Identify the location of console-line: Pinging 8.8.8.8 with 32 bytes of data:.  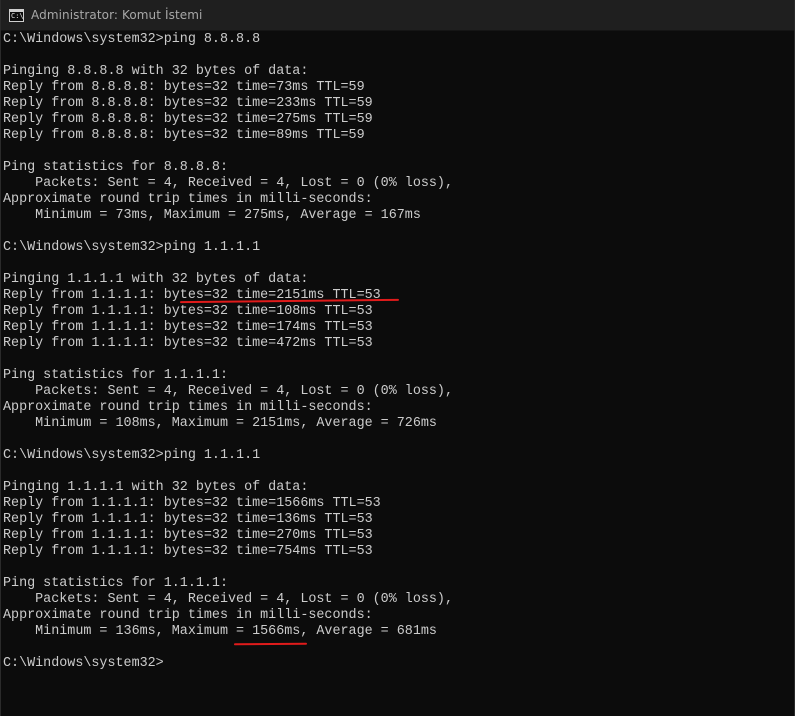
(156, 71).